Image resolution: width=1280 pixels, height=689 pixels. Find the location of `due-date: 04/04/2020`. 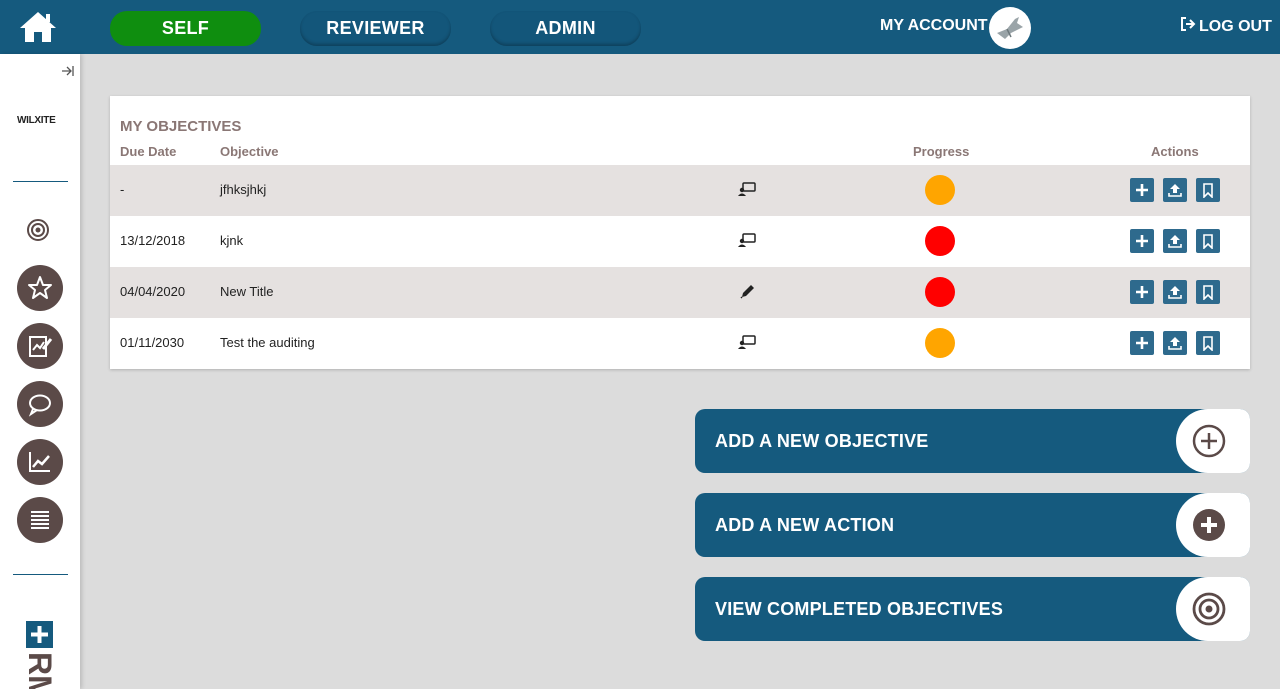

due-date: 04/04/2020 is located at coordinates (153, 291).